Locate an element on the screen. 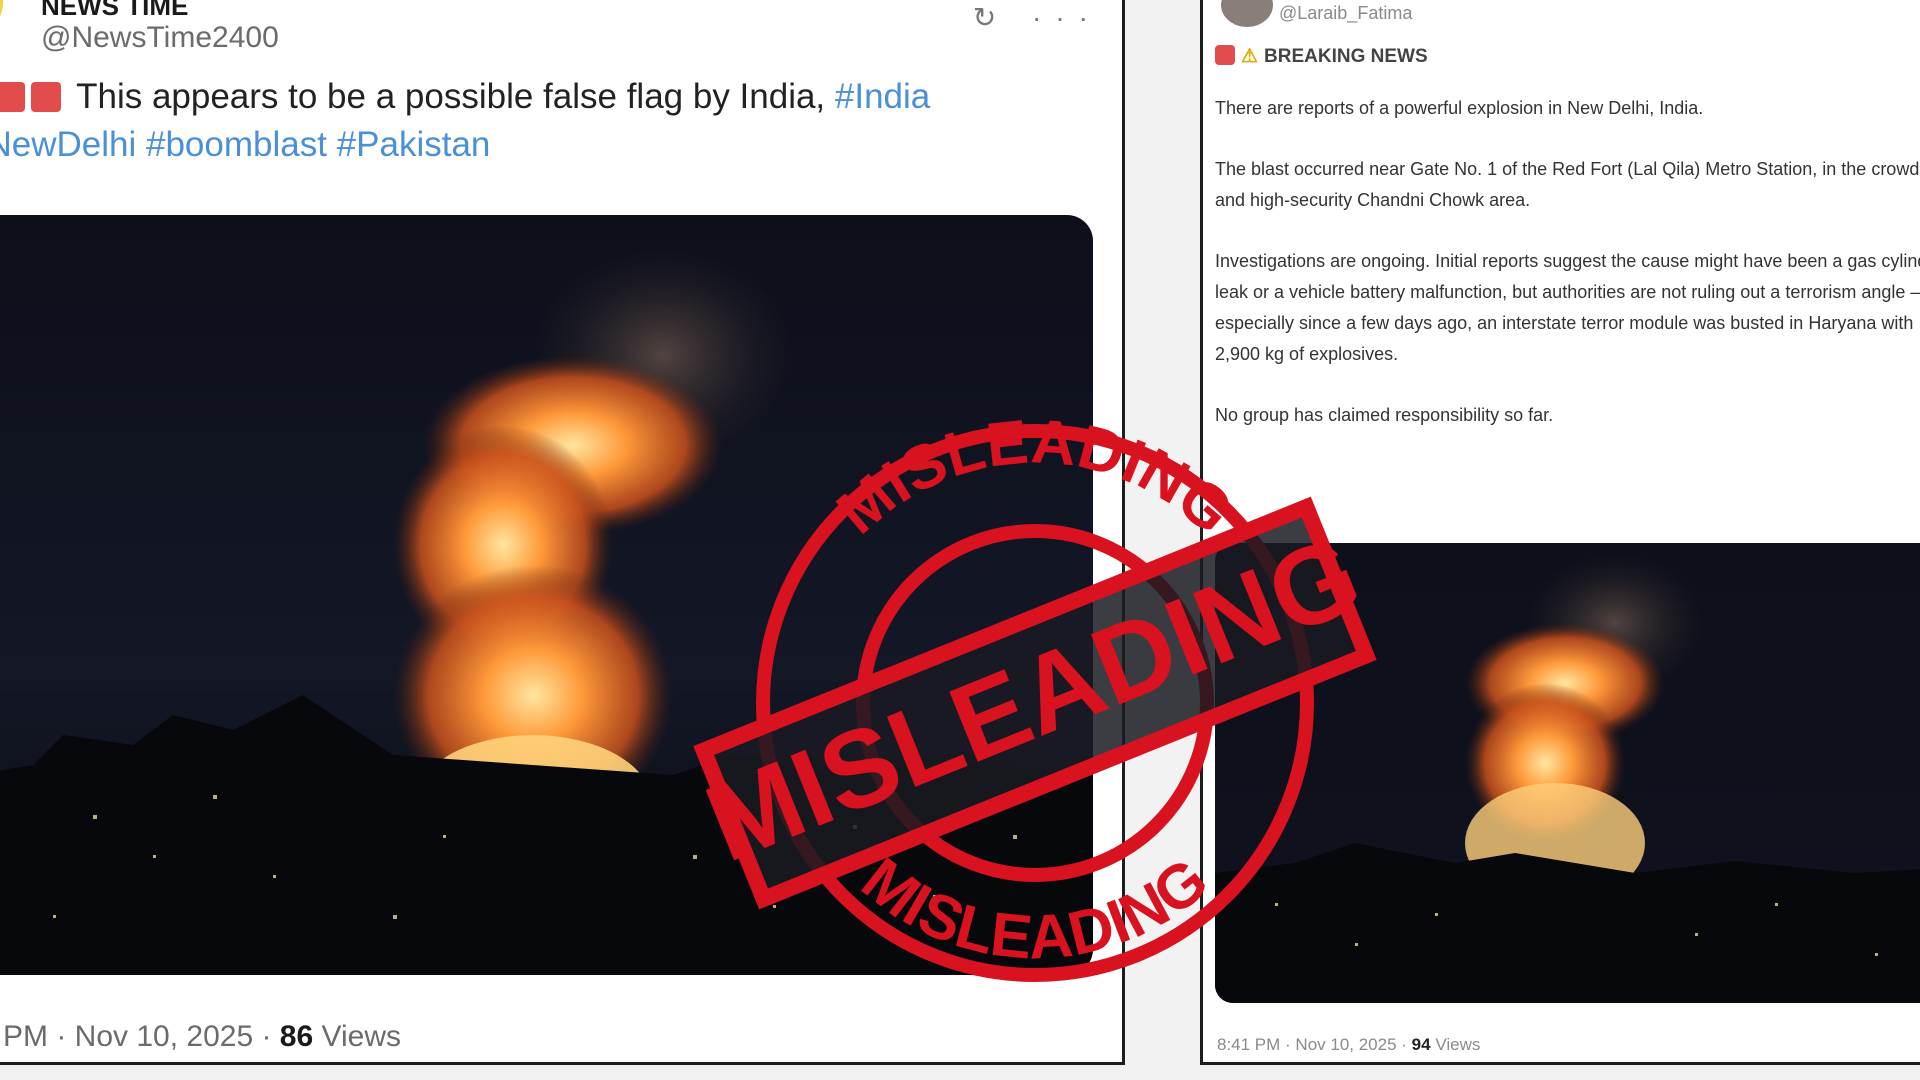 The height and width of the screenshot is (1080, 1920). account-name: NEWS TIME is located at coordinates (114, 11).